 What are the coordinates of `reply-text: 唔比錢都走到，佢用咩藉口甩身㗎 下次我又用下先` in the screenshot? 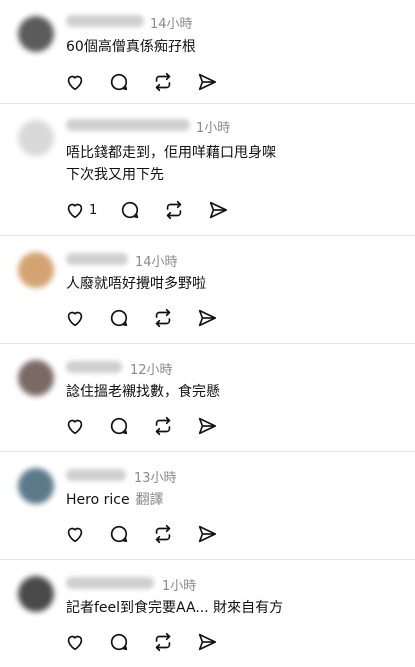 It's located at (171, 164).